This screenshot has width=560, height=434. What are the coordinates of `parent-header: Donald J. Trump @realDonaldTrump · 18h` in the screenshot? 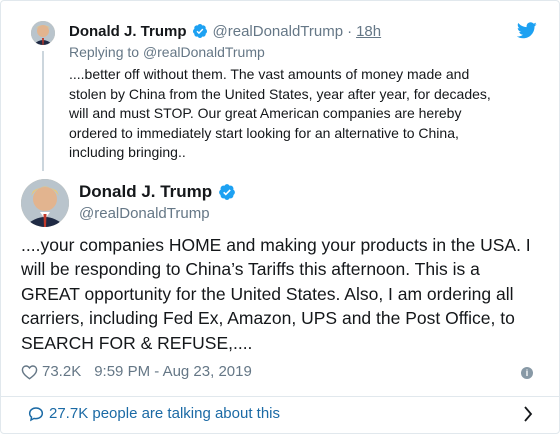 It's located at (225, 31).